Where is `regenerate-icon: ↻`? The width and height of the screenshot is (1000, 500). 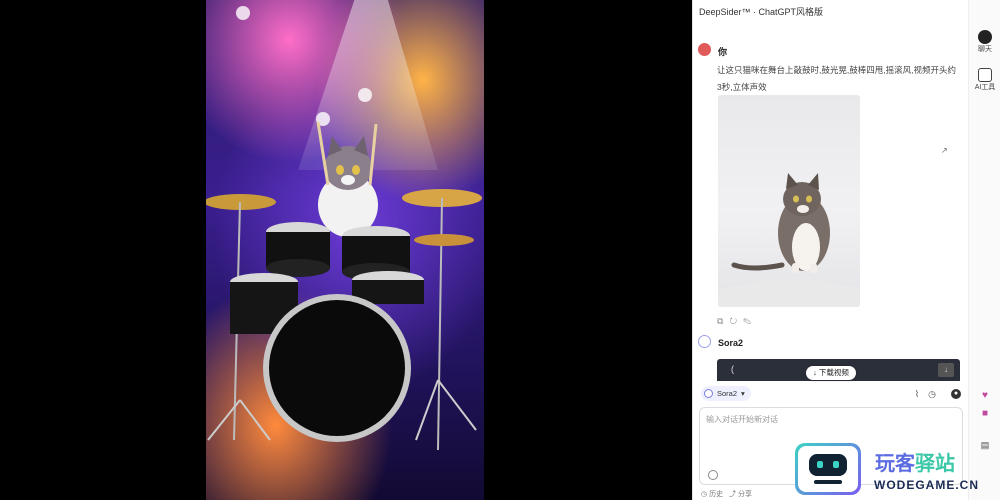 regenerate-icon: ↻ is located at coordinates (736, 321).